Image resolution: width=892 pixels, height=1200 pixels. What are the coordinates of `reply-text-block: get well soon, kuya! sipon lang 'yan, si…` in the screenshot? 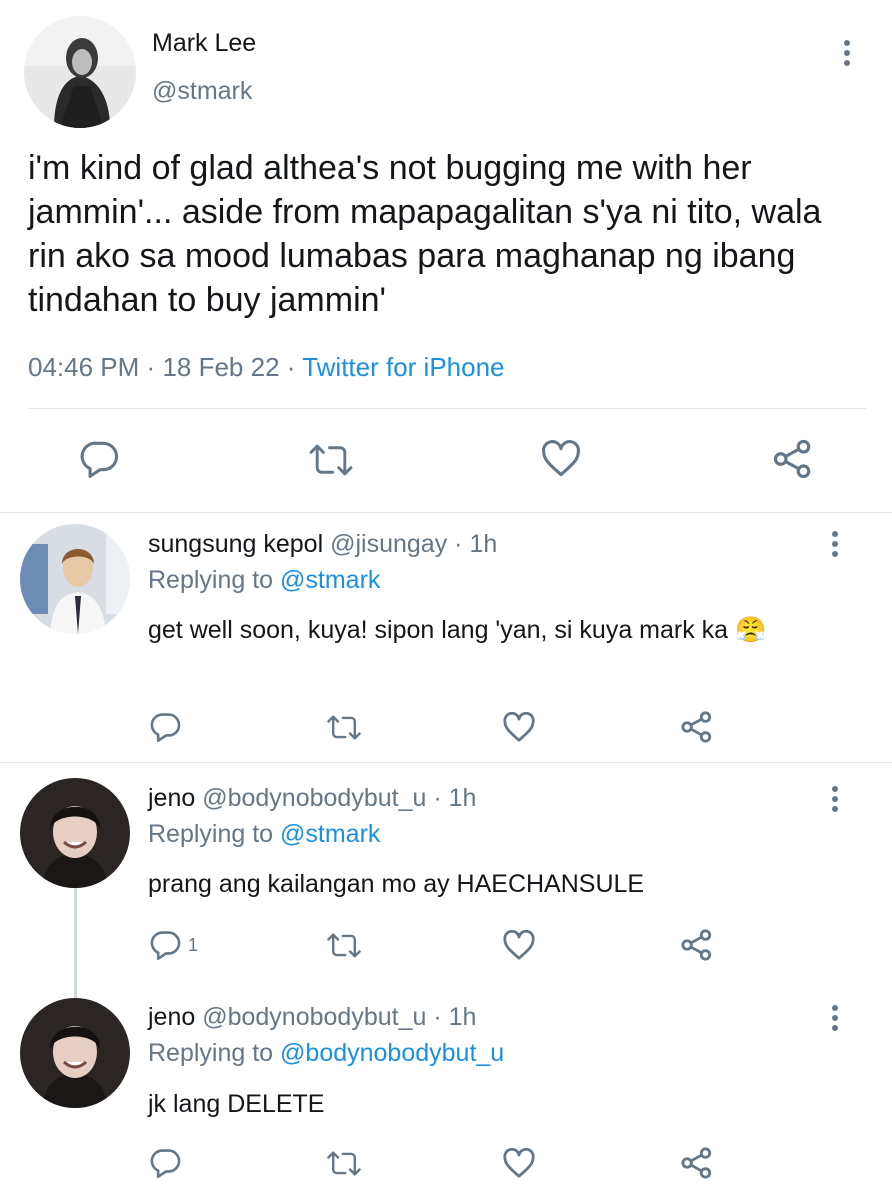 It's located at (498, 630).